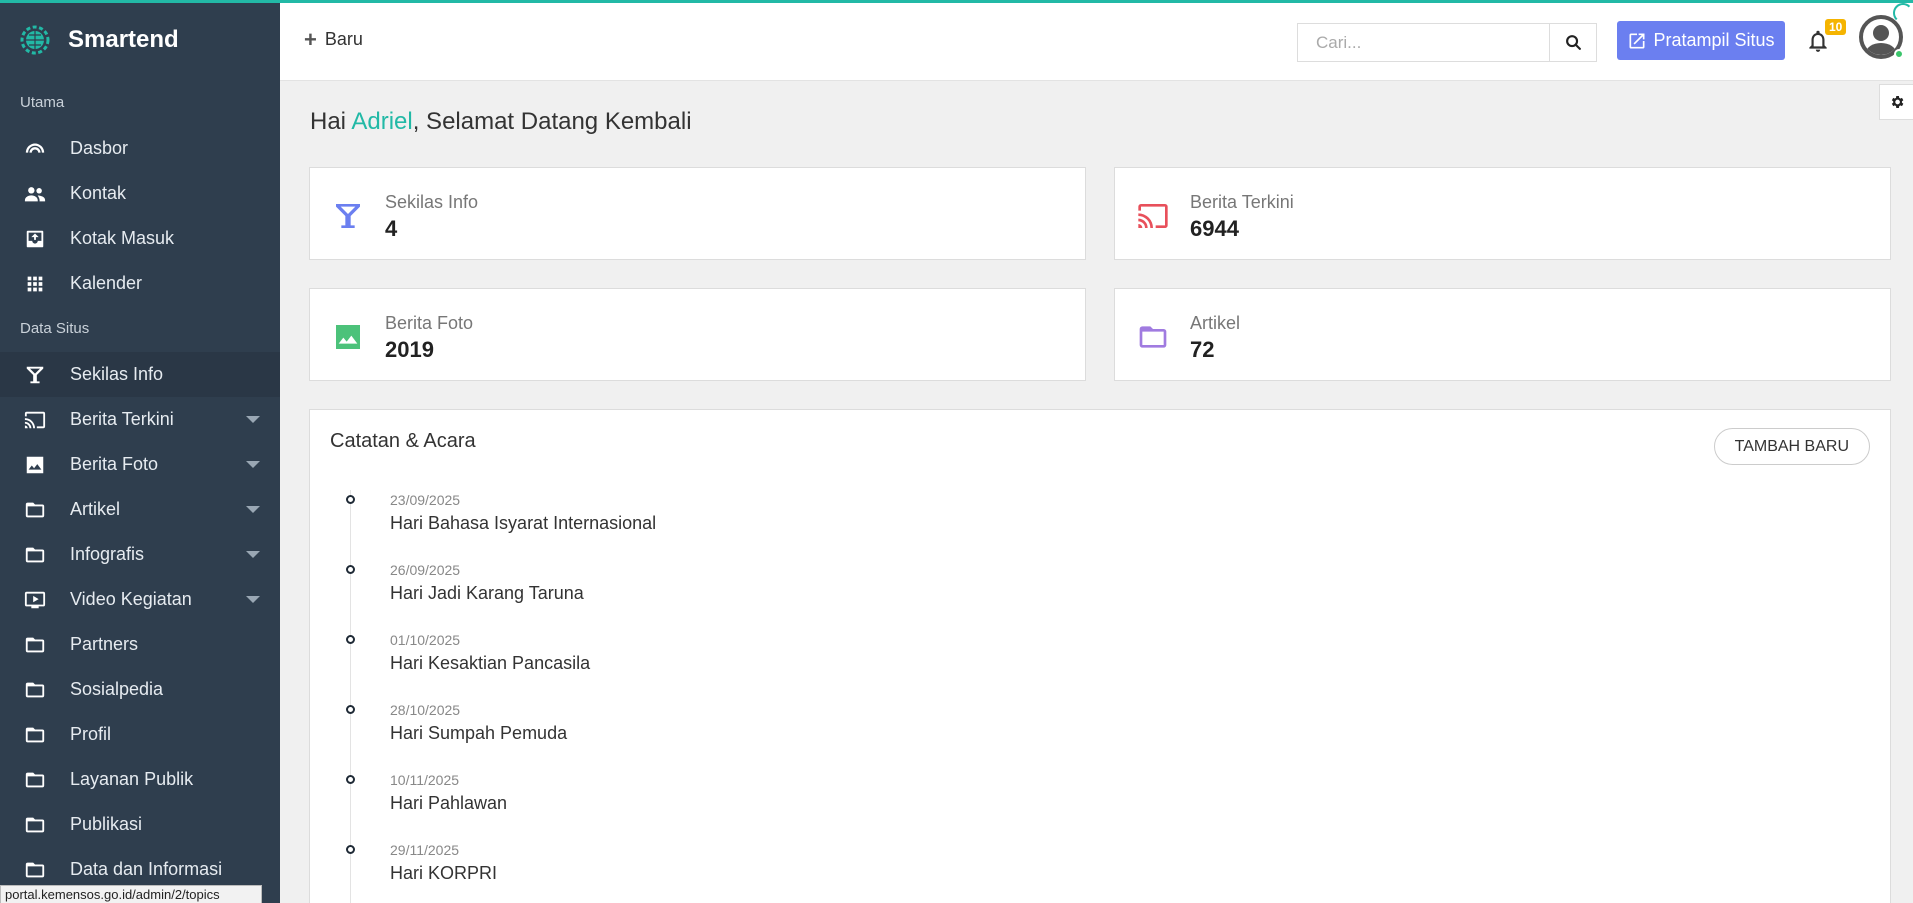 The height and width of the screenshot is (903, 1913). I want to click on stat-value: 6944, so click(1214, 228).